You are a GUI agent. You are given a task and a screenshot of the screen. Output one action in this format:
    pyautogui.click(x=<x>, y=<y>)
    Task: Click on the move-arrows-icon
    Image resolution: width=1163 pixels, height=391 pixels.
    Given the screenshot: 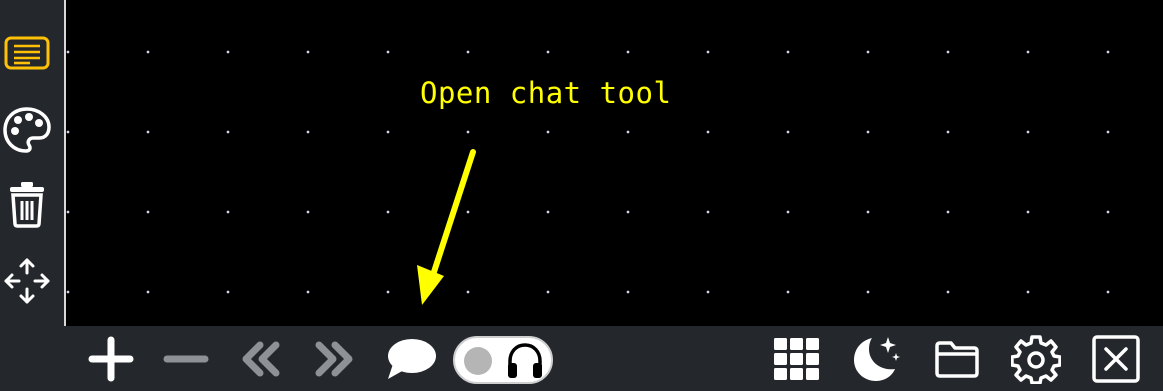 What is the action you would take?
    pyautogui.click(x=27, y=281)
    